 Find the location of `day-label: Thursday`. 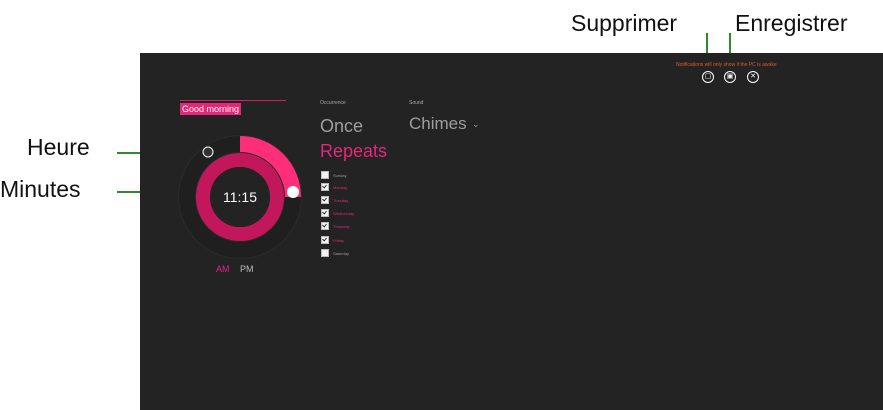

day-label: Thursday is located at coordinates (341, 226).